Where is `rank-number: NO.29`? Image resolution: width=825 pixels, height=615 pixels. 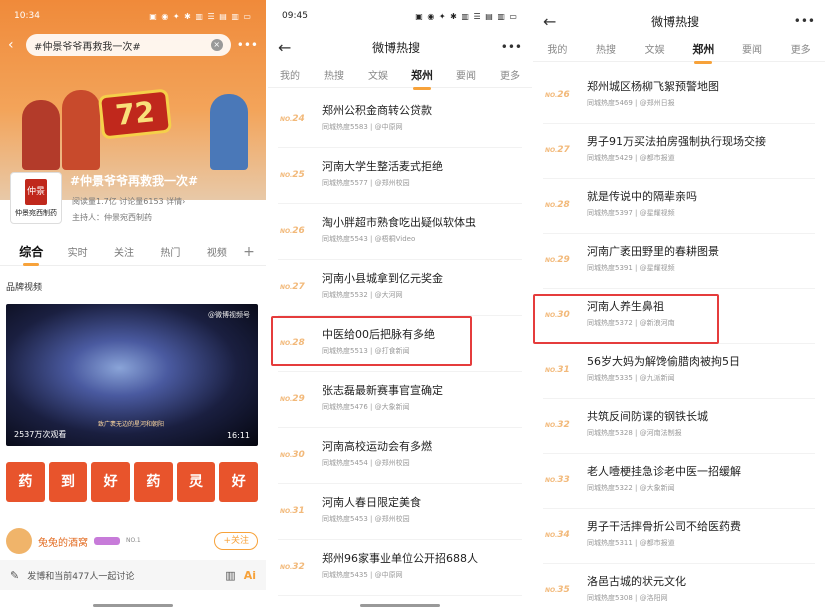 rank-number: NO.29 is located at coordinates (557, 260).